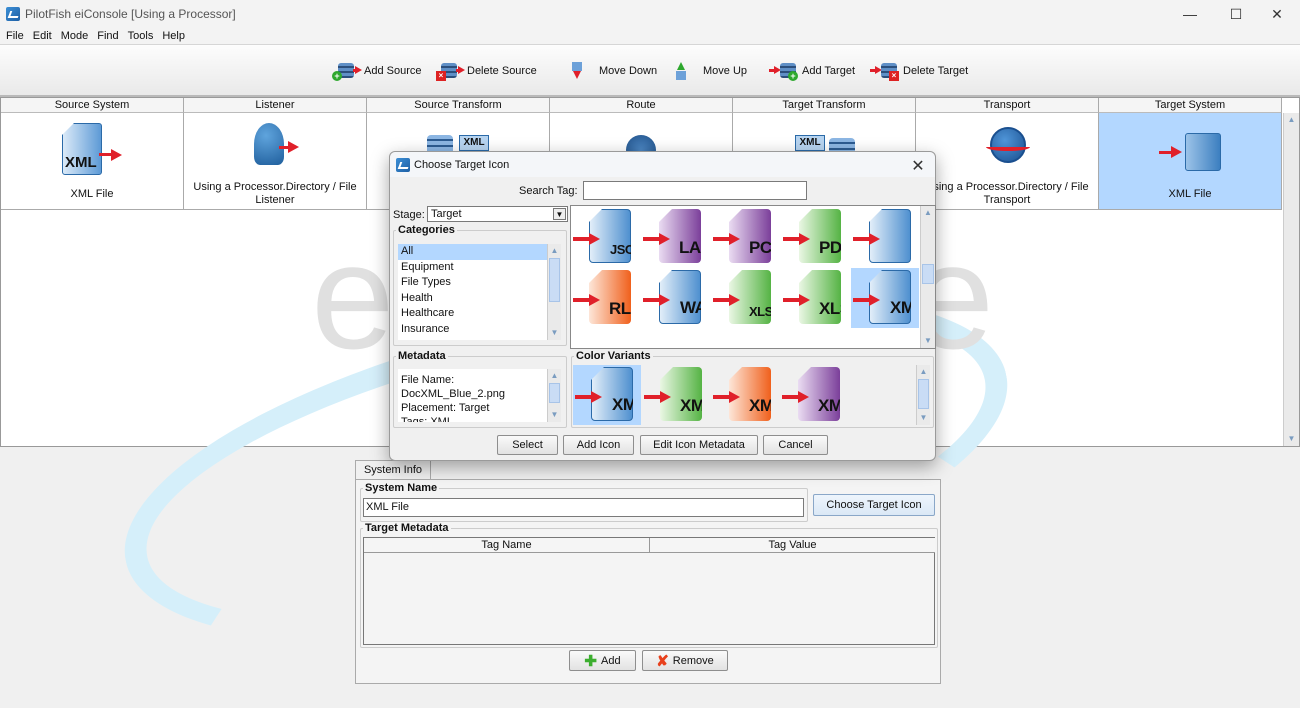  I want to click on dialog-title: Choose Target Icon, so click(462, 164).